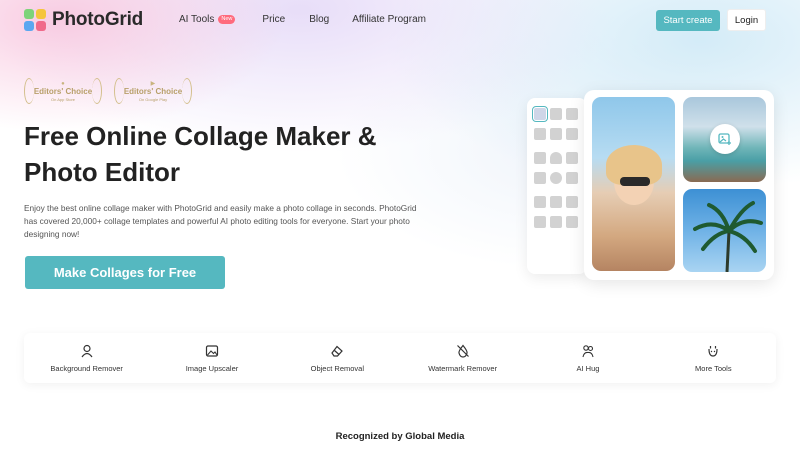  What do you see at coordinates (197, 19) in the screenshot?
I see `nav-ai-tools-label: AI Tools` at bounding box center [197, 19].